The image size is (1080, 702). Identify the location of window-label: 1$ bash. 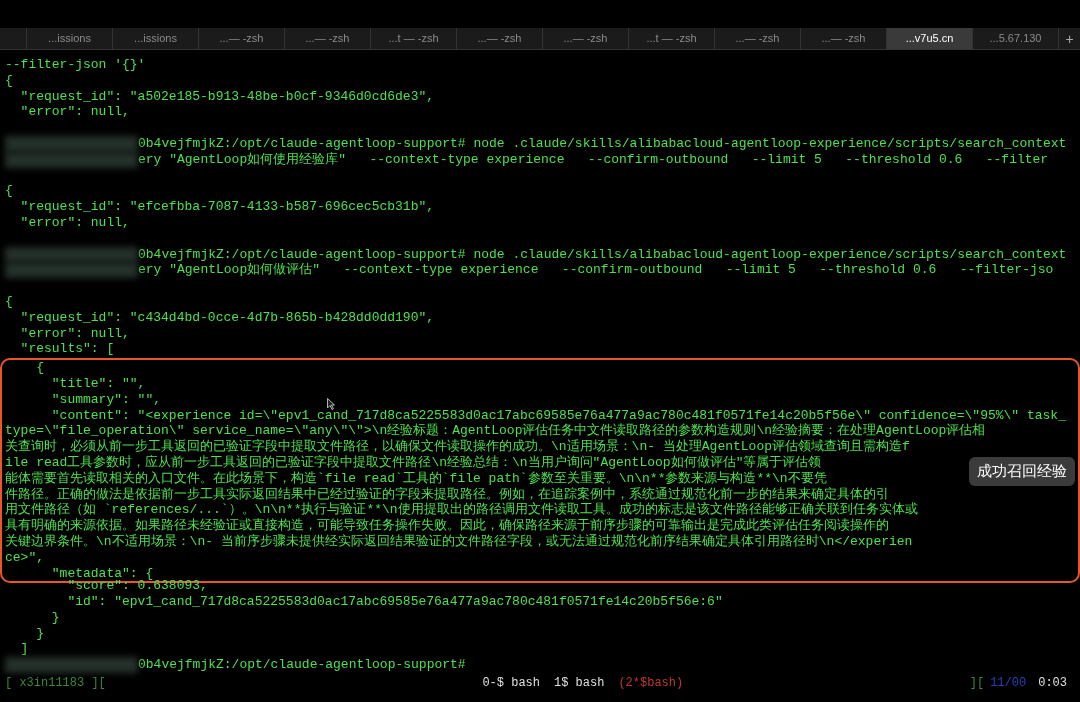
(579, 683).